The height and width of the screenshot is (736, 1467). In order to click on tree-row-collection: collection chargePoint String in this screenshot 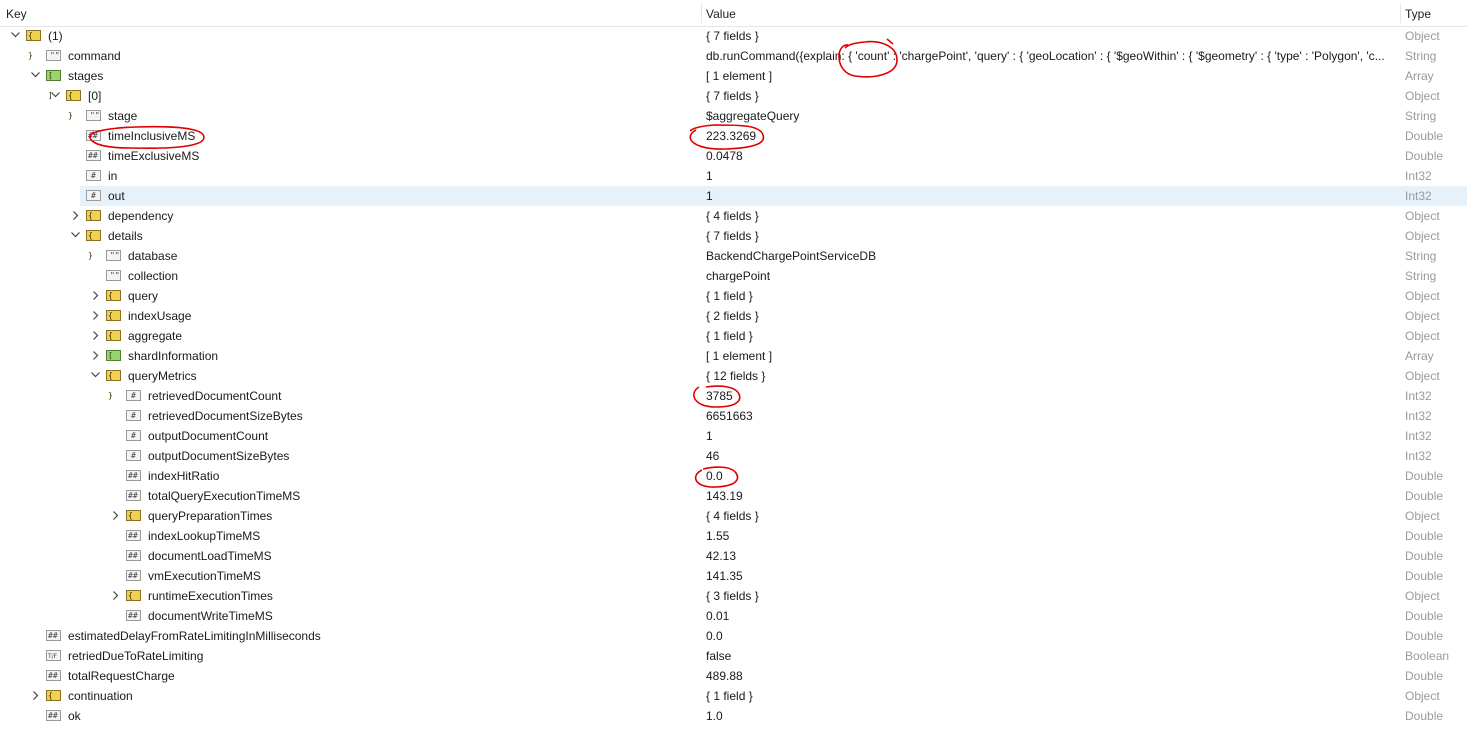, I will do `click(733, 276)`.